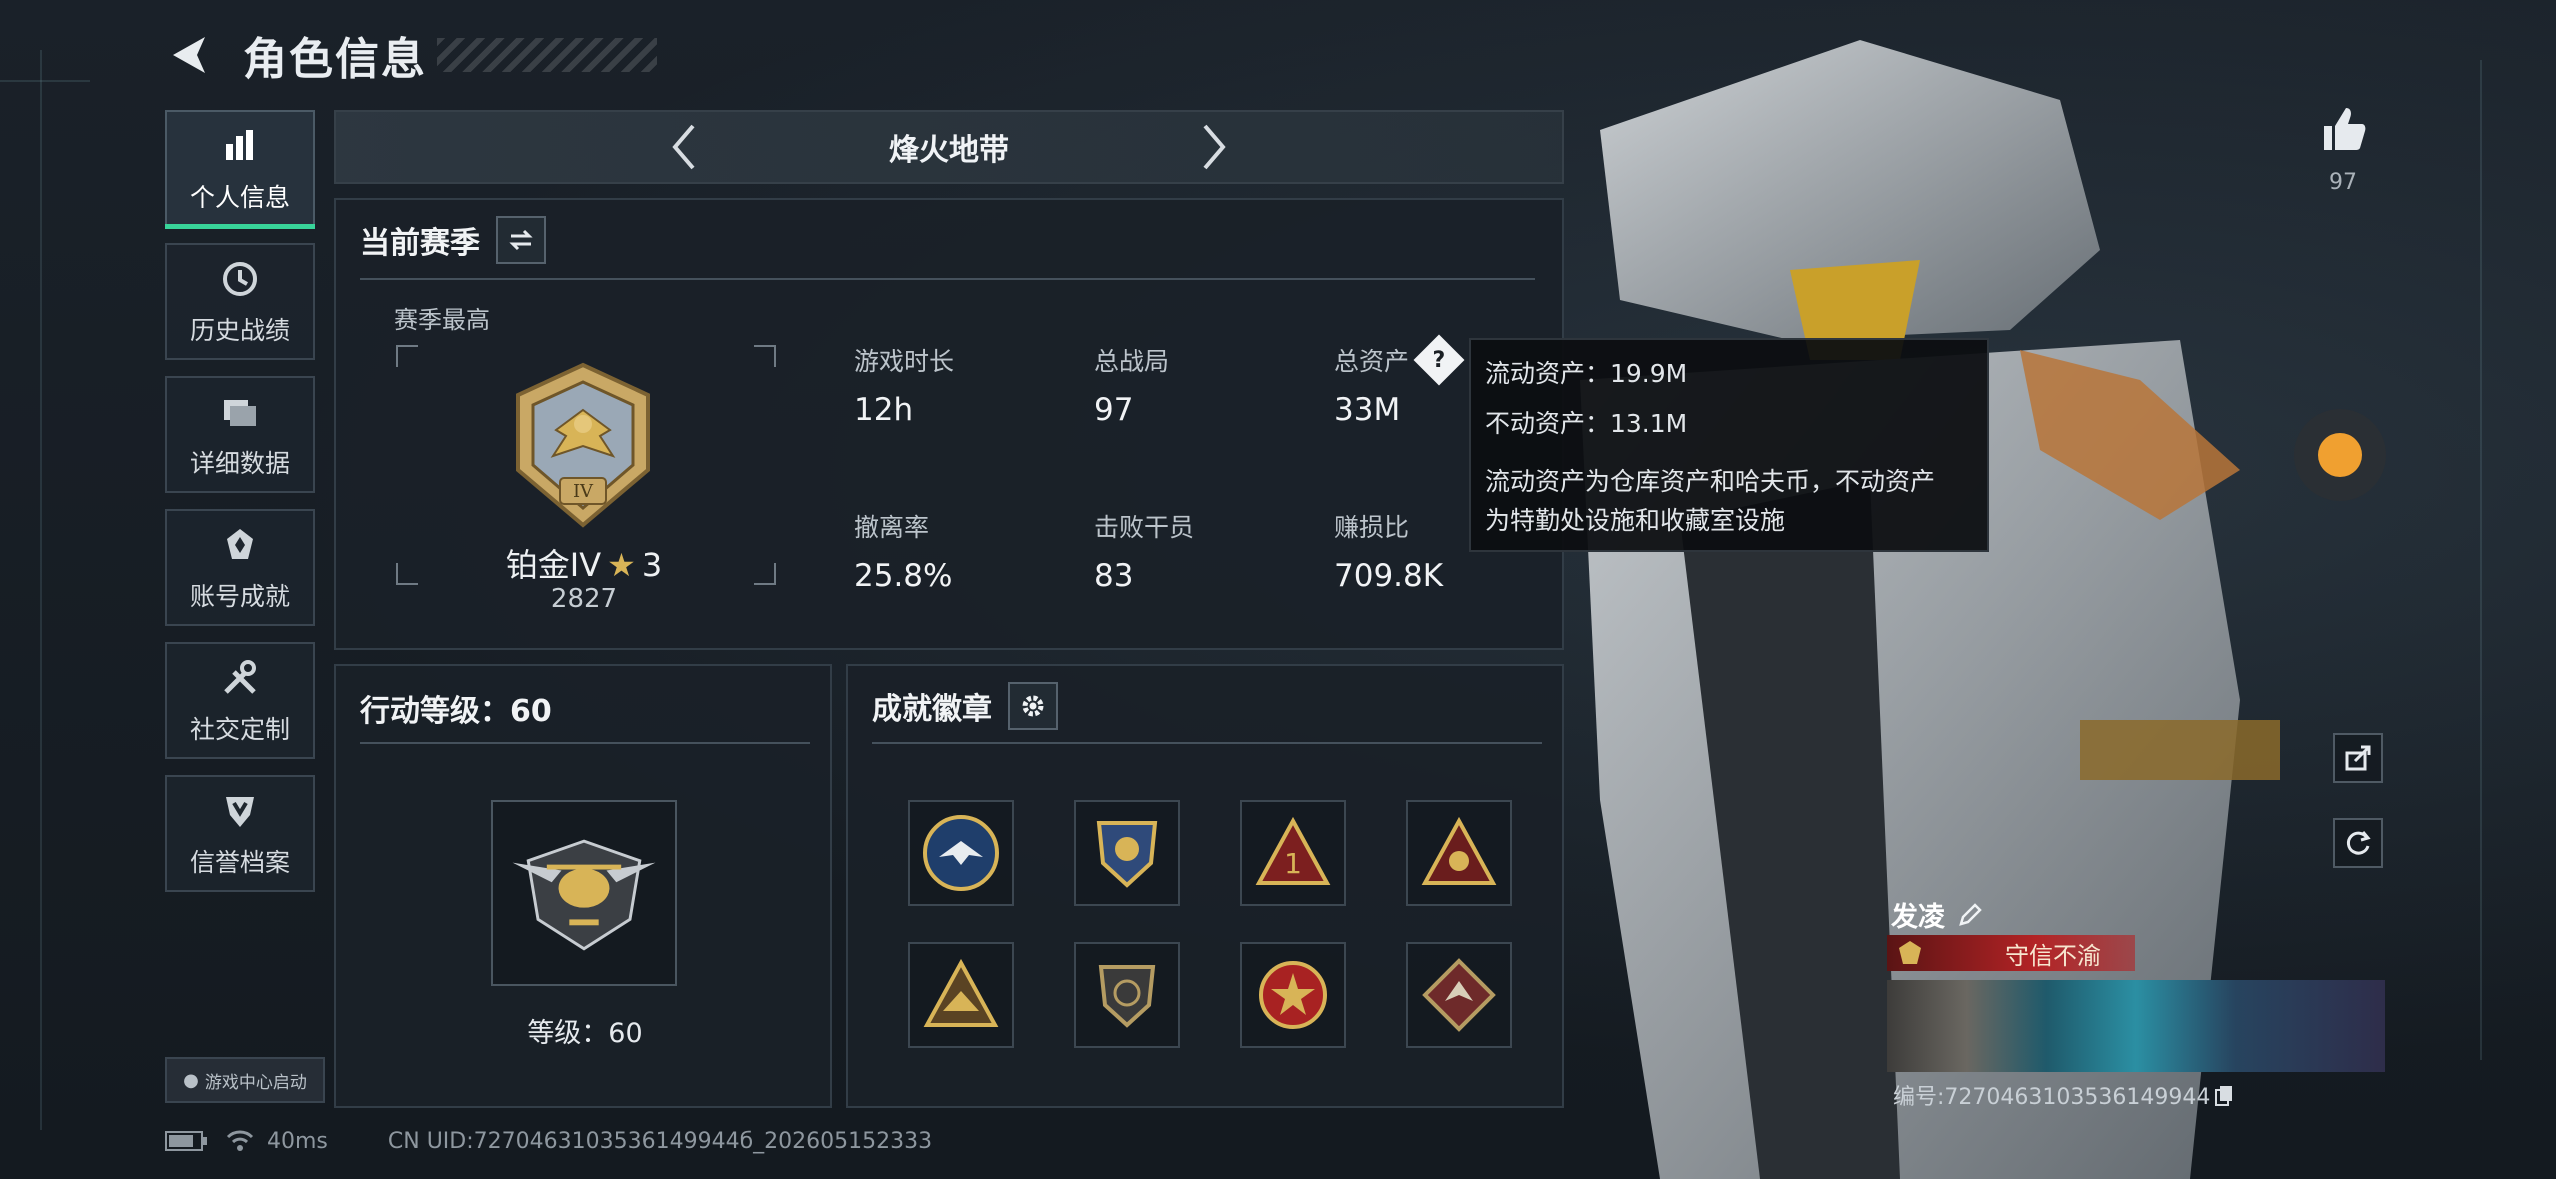 Image resolution: width=2556 pixels, height=1179 pixels. What do you see at coordinates (240, 678) in the screenshot?
I see `tools-icon` at bounding box center [240, 678].